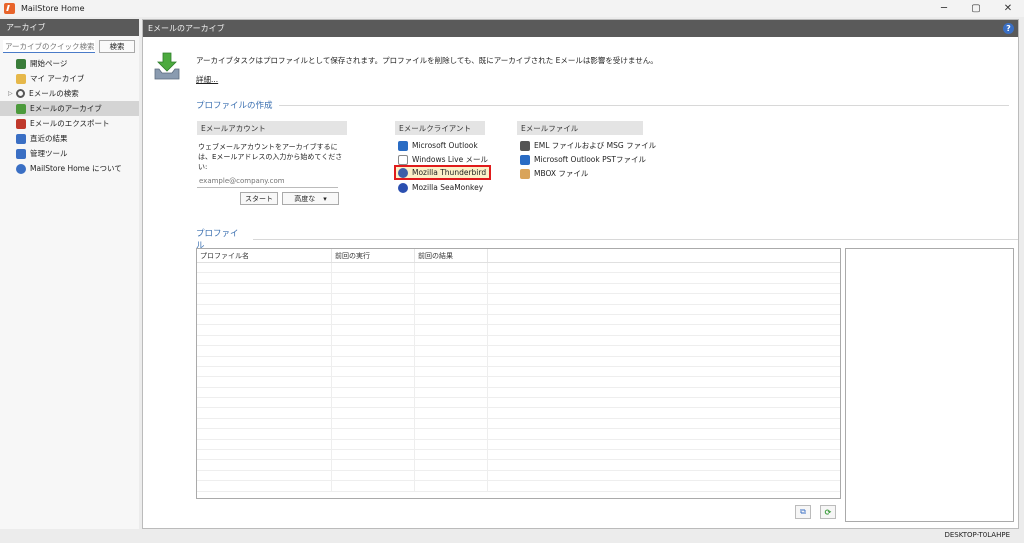 The width and height of the screenshot is (1024, 543). What do you see at coordinates (21, 168) in the screenshot?
I see `info-icon` at bounding box center [21, 168].